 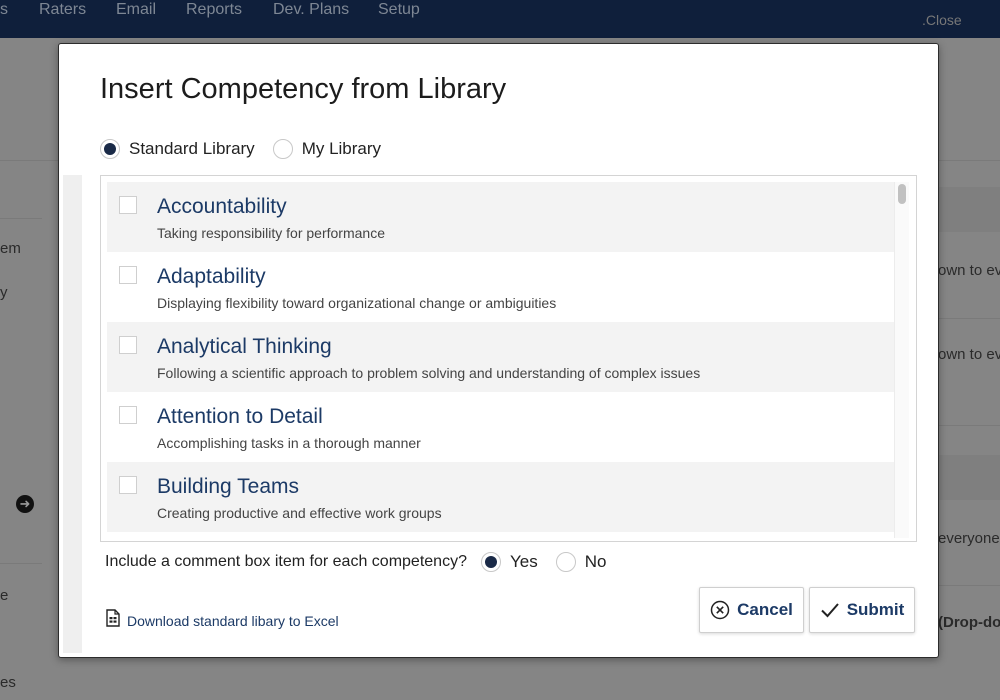 I want to click on library-selector: Standard Library My Library, so click(x=249, y=149).